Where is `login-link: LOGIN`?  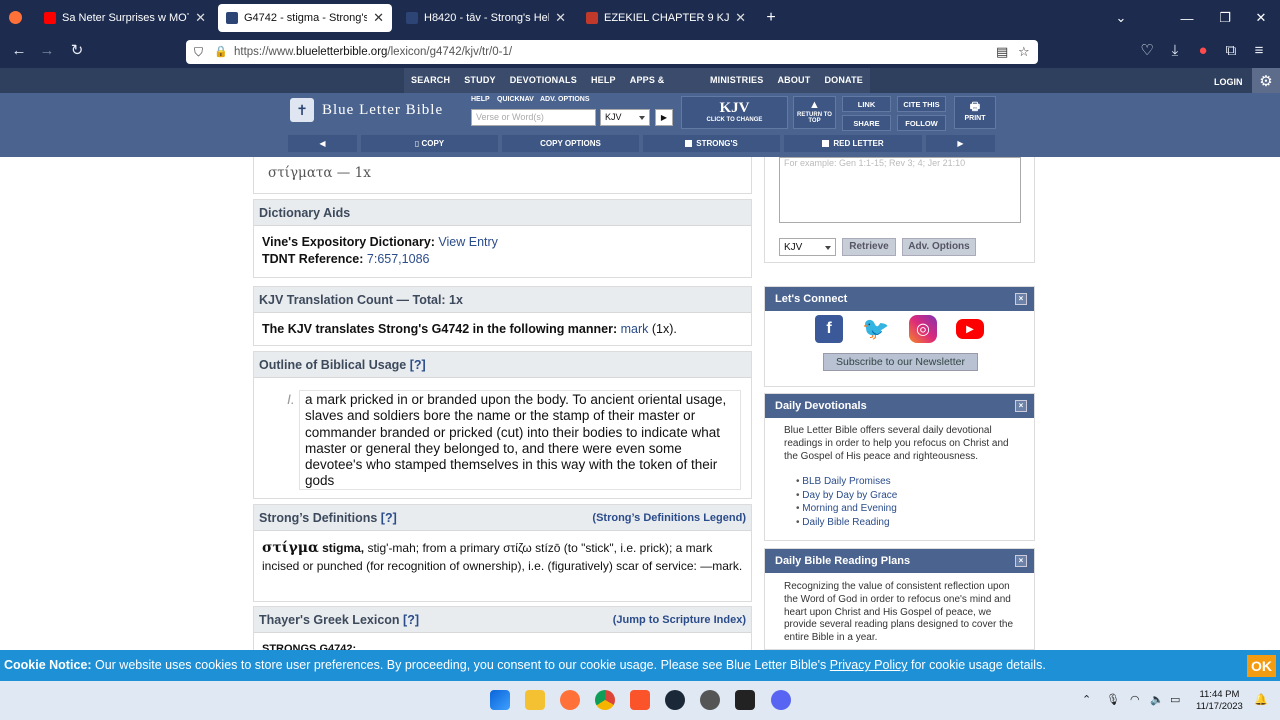
login-link: LOGIN is located at coordinates (1228, 82).